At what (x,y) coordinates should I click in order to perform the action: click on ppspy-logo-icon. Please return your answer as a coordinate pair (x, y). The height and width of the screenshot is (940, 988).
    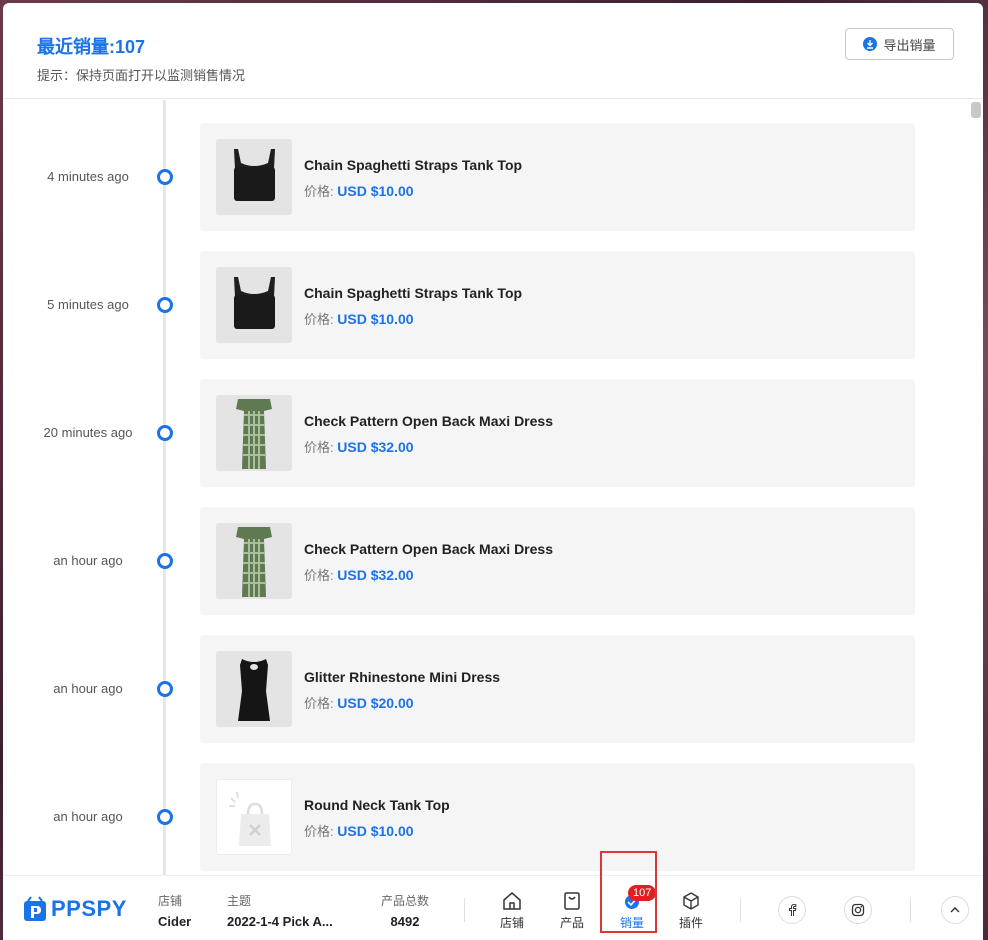
    Looking at the image, I should click on (35, 908).